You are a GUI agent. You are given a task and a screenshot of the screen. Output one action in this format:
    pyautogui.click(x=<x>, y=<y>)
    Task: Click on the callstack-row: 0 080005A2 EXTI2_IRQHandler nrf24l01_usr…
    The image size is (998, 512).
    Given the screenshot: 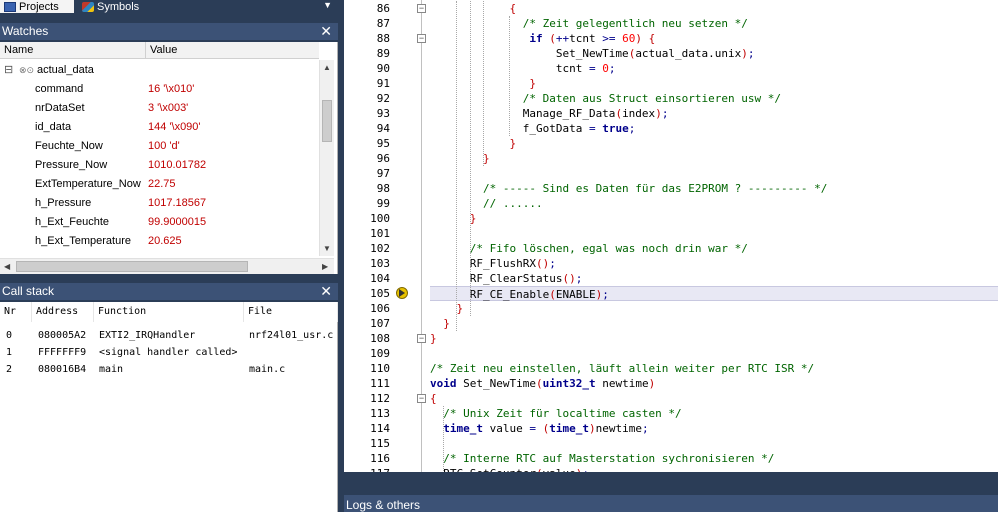 What is the action you would take?
    pyautogui.click(x=169, y=335)
    